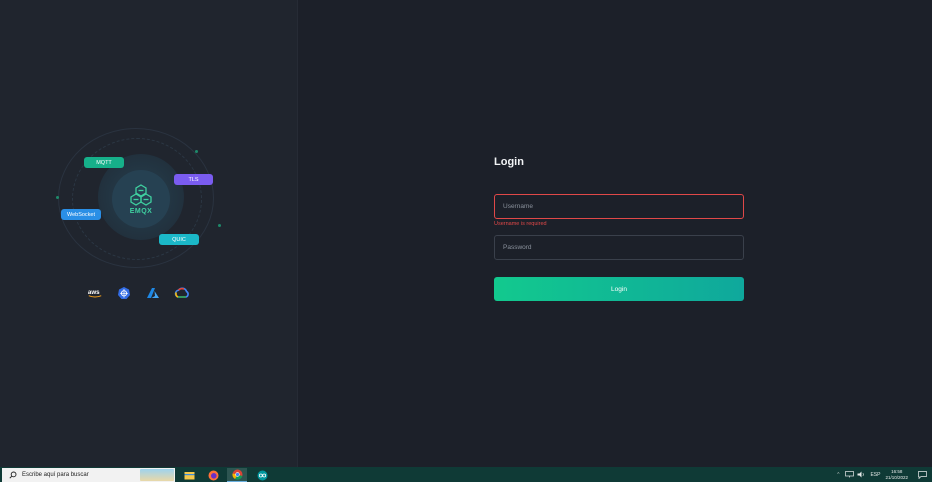  I want to click on arduino-icon, so click(262, 475).